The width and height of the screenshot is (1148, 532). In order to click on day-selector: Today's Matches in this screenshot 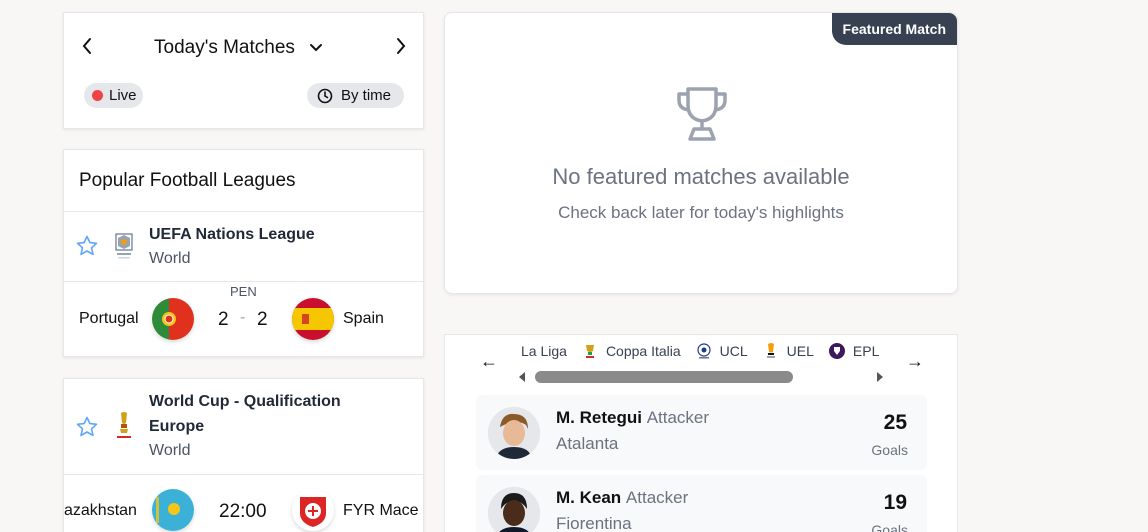, I will do `click(238, 48)`.